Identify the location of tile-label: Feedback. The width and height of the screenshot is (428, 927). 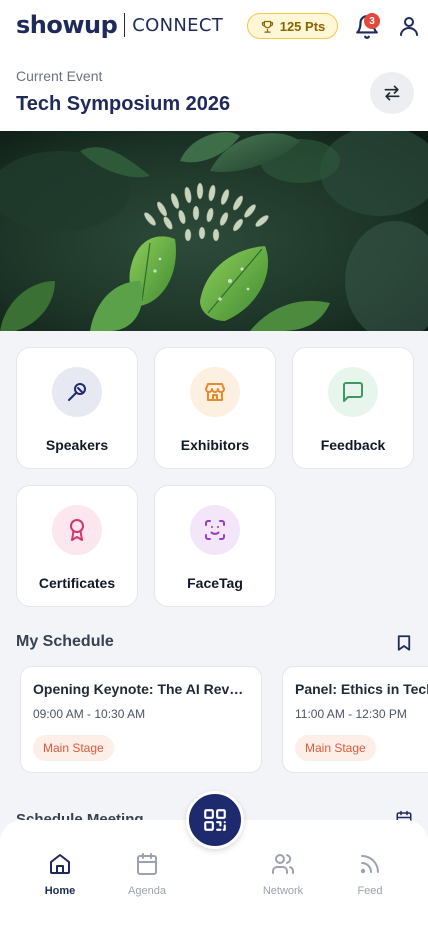
(353, 445).